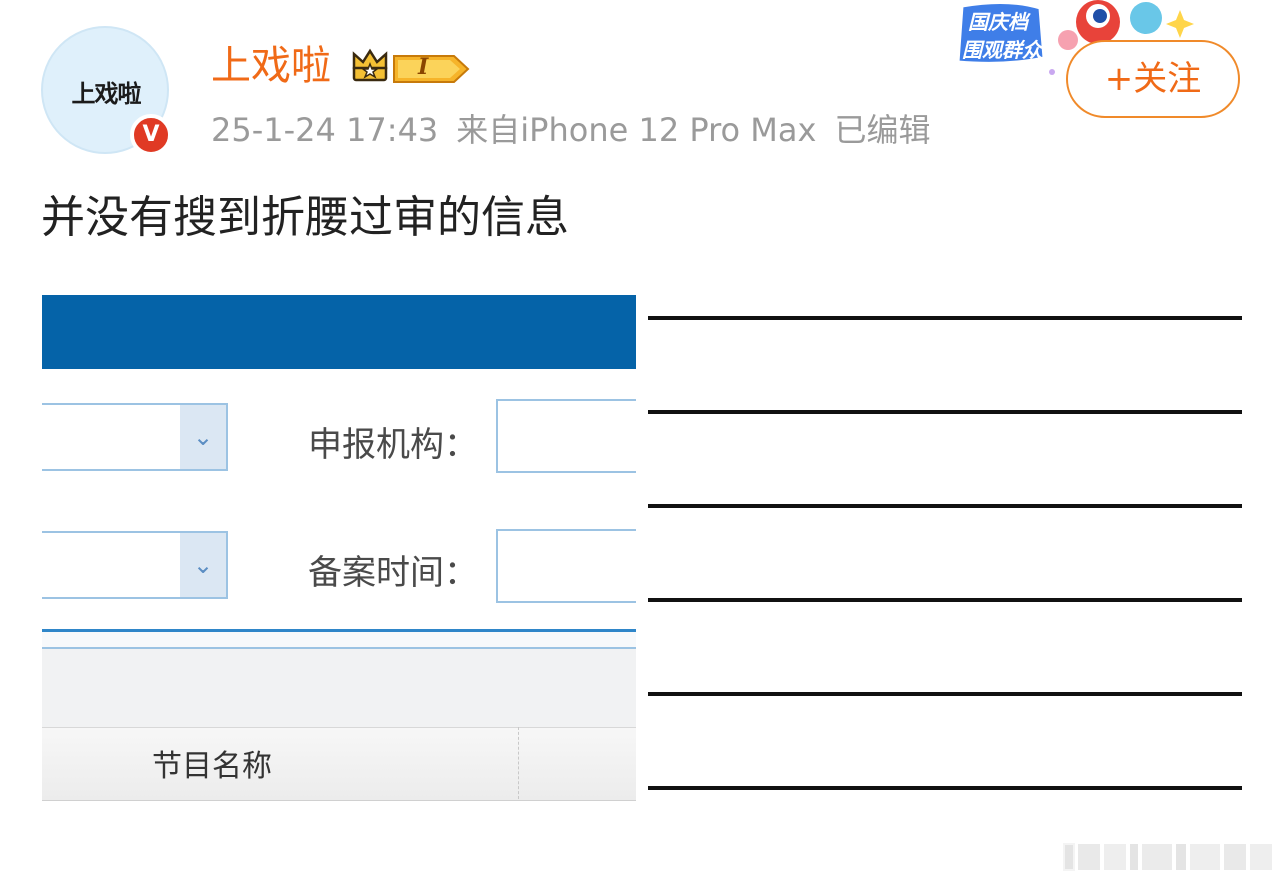 The image size is (1283, 886). I want to click on screenshot-toolbar-area, so click(339, 688).